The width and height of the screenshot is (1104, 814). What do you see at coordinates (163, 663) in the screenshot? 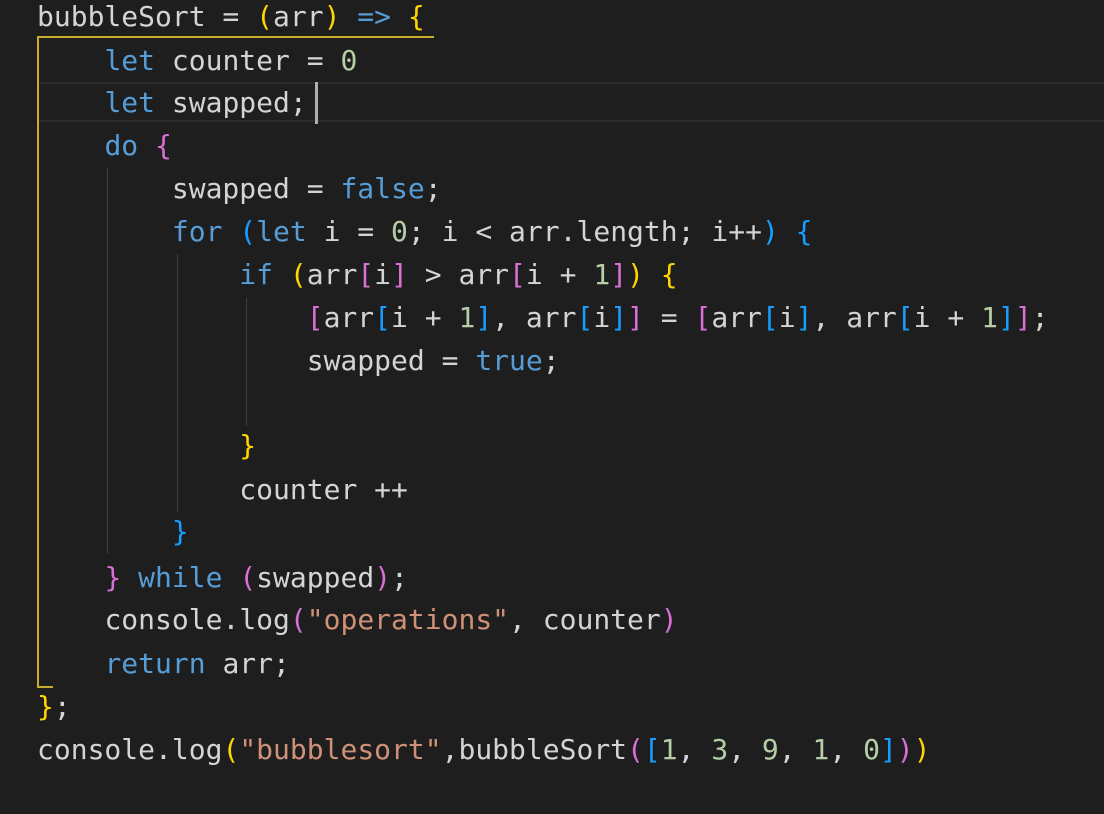
I see `code-line-16: return arr;` at bounding box center [163, 663].